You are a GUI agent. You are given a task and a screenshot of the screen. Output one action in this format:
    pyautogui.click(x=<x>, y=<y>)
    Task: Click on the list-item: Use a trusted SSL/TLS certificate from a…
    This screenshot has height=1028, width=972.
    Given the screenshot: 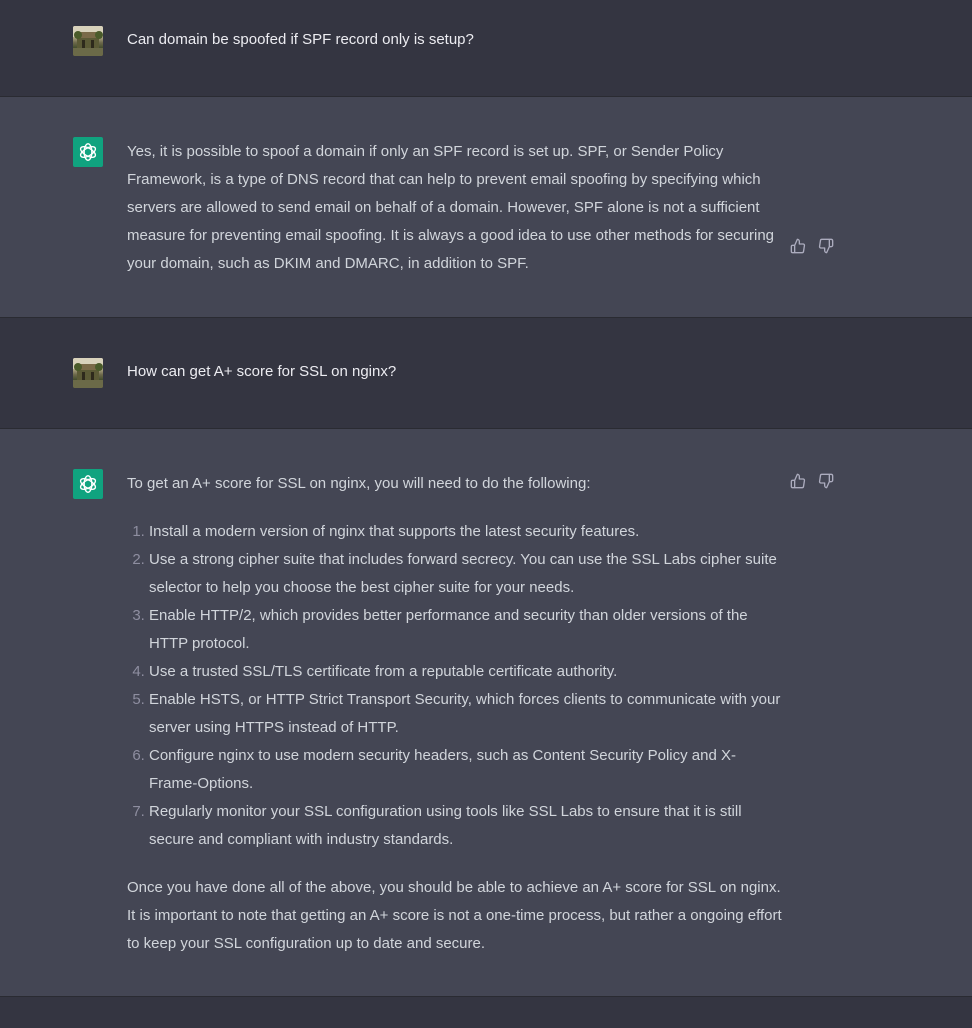 What is the action you would take?
    pyautogui.click(x=466, y=672)
    